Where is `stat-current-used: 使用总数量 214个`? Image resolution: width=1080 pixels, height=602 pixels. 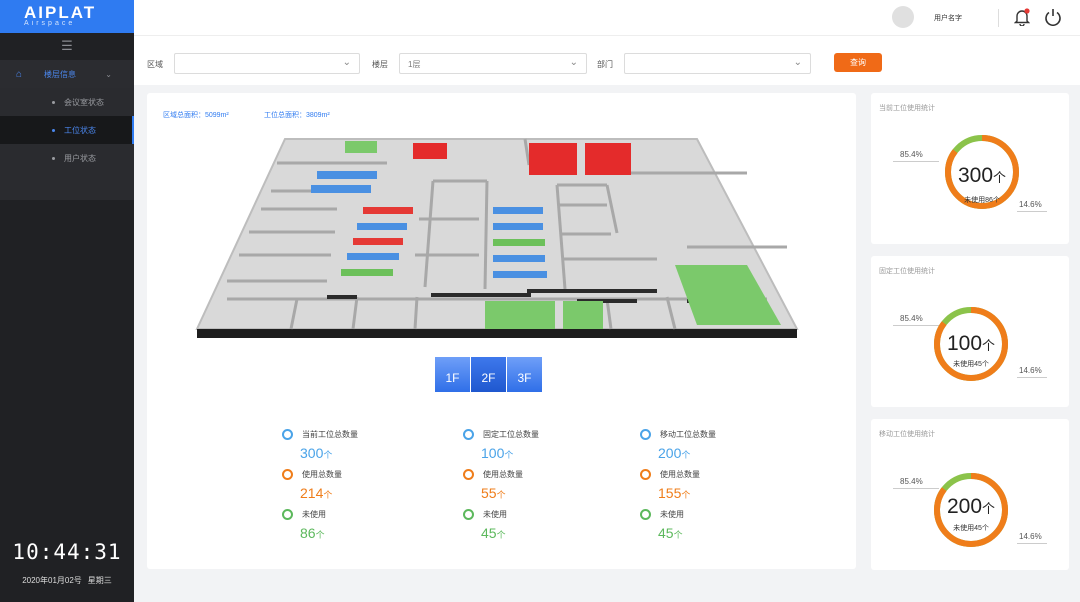 stat-current-used: 使用总数量 214个 is located at coordinates (312, 485).